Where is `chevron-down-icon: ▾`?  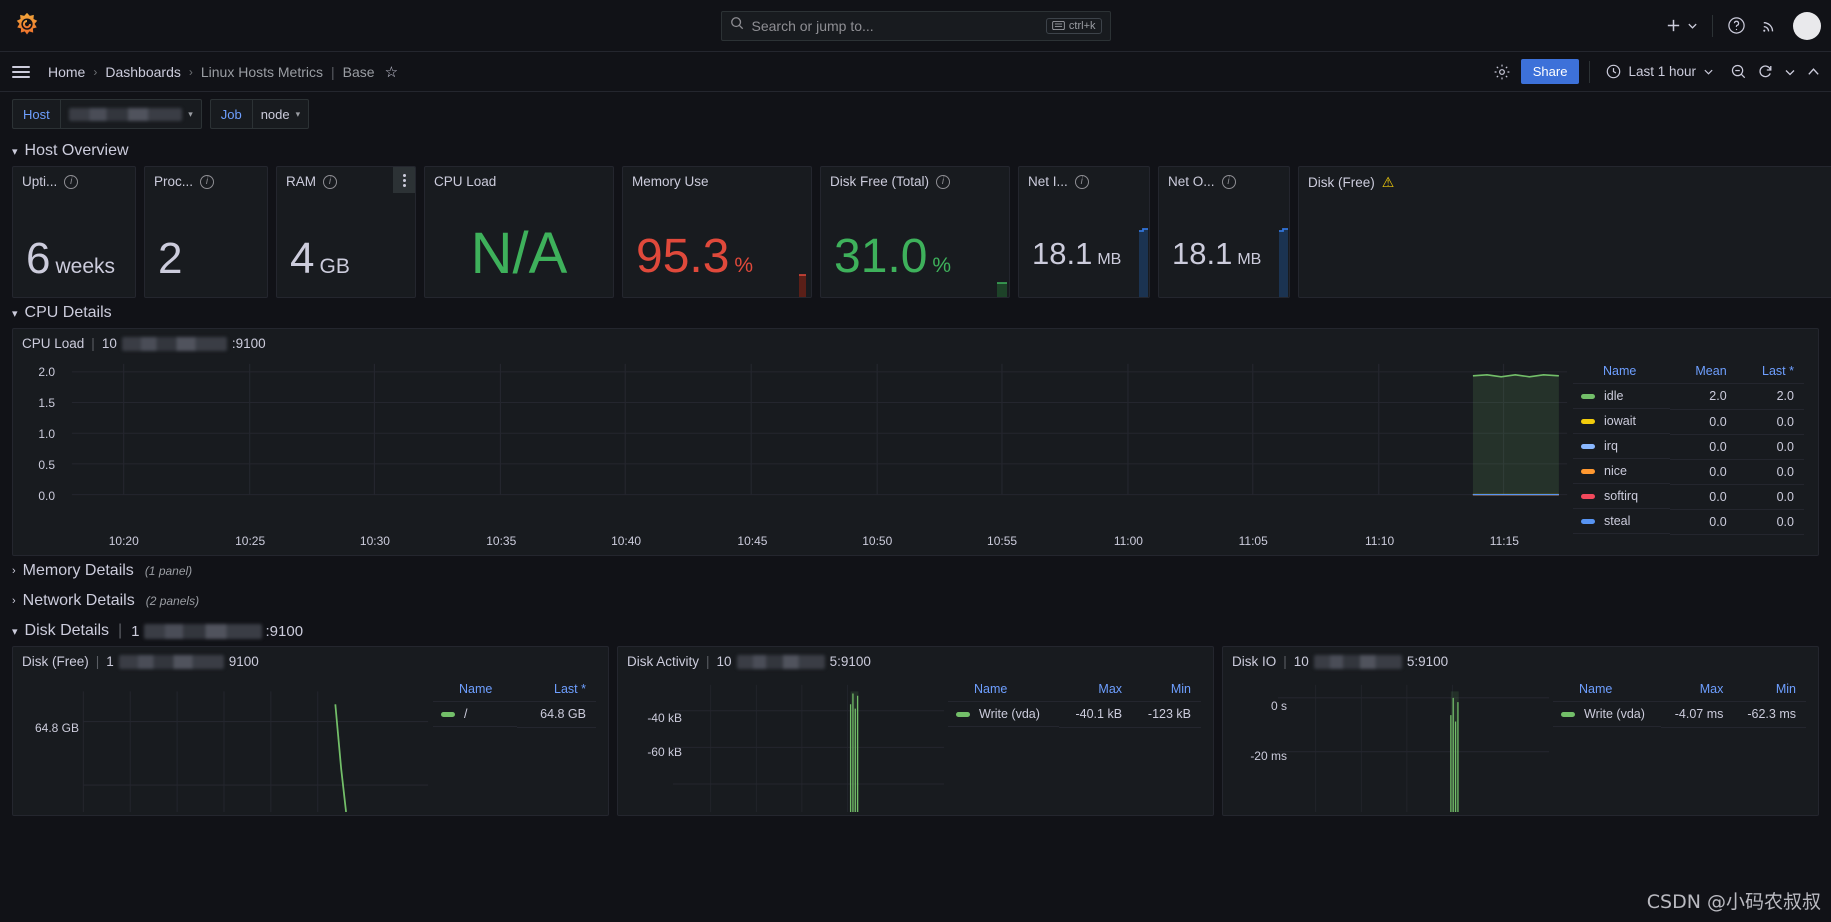
chevron-down-icon: ▾ is located at coordinates (190, 113).